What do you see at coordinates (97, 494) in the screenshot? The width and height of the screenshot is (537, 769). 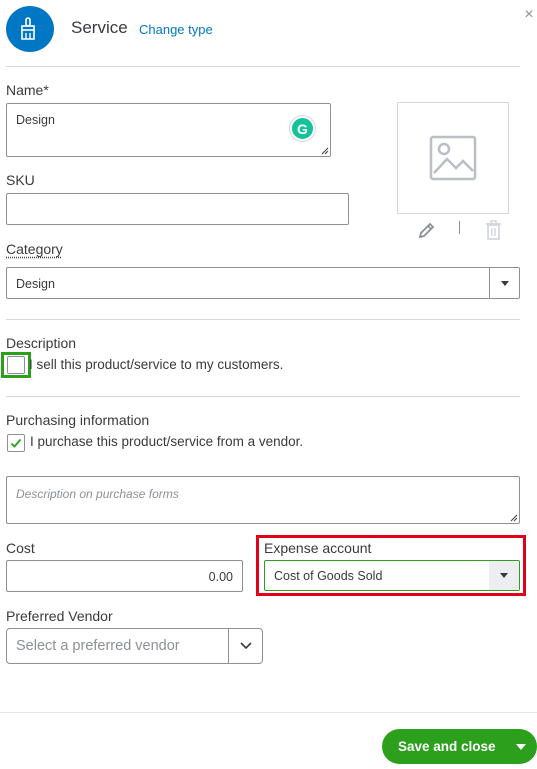 I see `purchase-description-placeholder: Description on purchase forms` at bounding box center [97, 494].